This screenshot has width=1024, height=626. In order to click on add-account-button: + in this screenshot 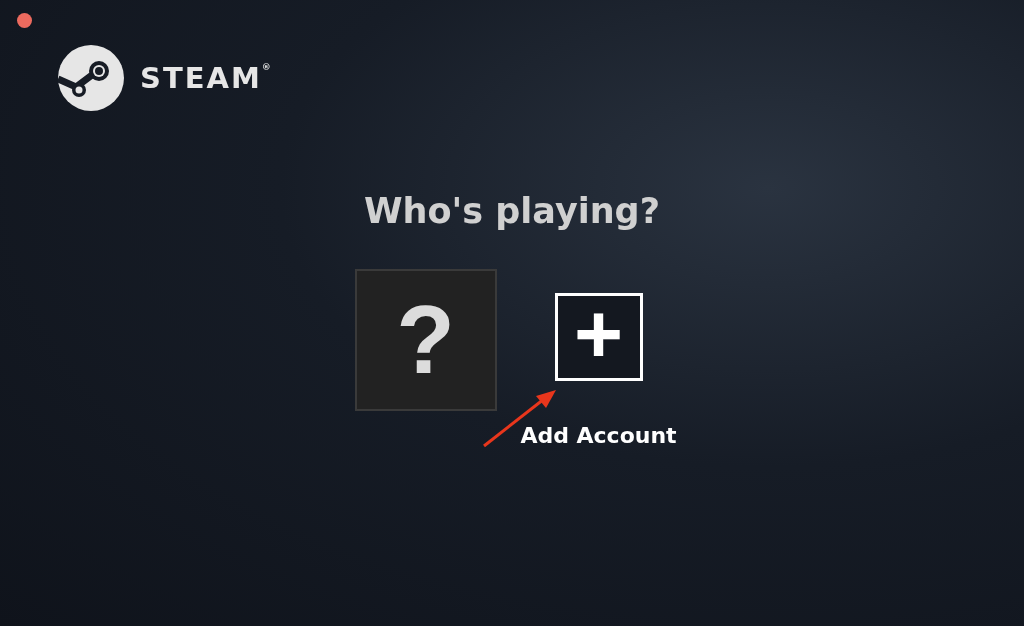, I will do `click(598, 337)`.